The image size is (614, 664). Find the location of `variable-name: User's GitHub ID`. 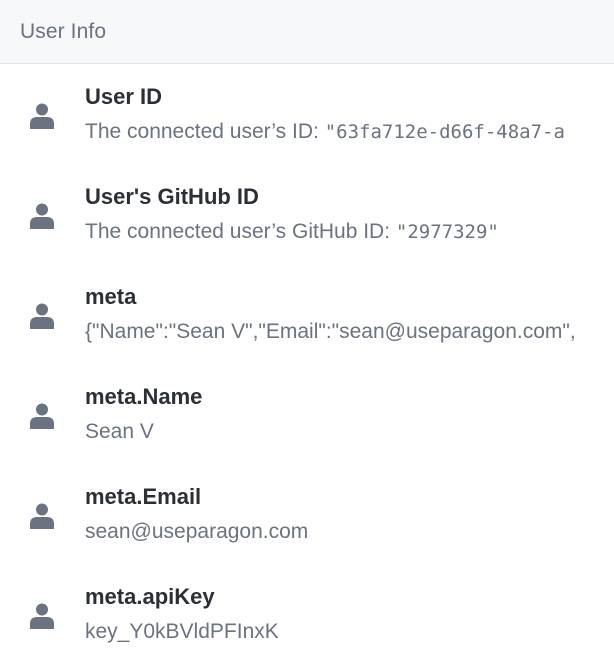

variable-name: User's GitHub ID is located at coordinates (172, 196).